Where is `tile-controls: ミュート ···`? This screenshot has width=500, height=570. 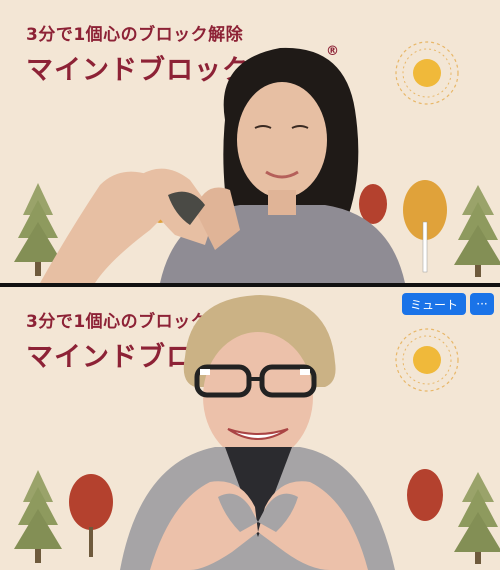 tile-controls: ミュート ··· is located at coordinates (447, 304).